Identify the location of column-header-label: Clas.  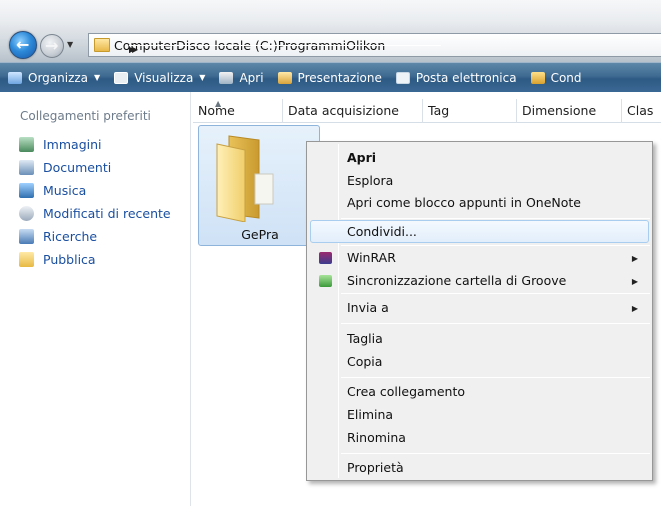
(640, 110).